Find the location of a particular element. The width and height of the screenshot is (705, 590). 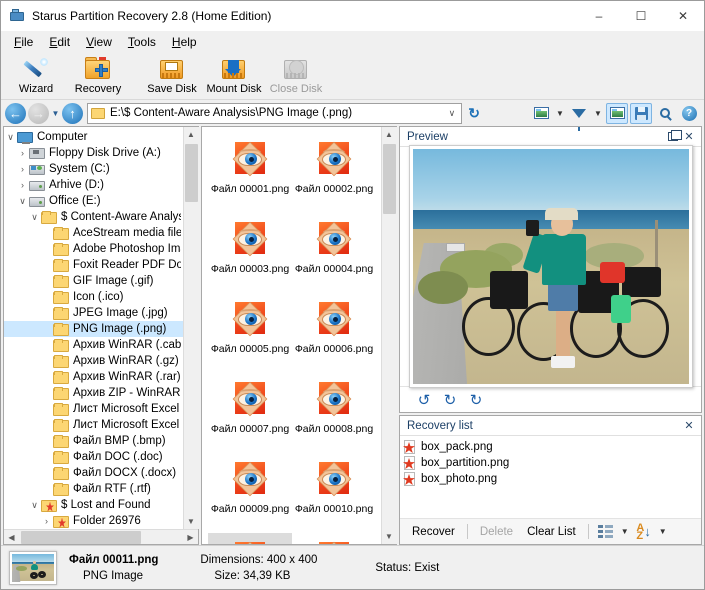

rotate-right-icon: ↻ is located at coordinates (476, 400).